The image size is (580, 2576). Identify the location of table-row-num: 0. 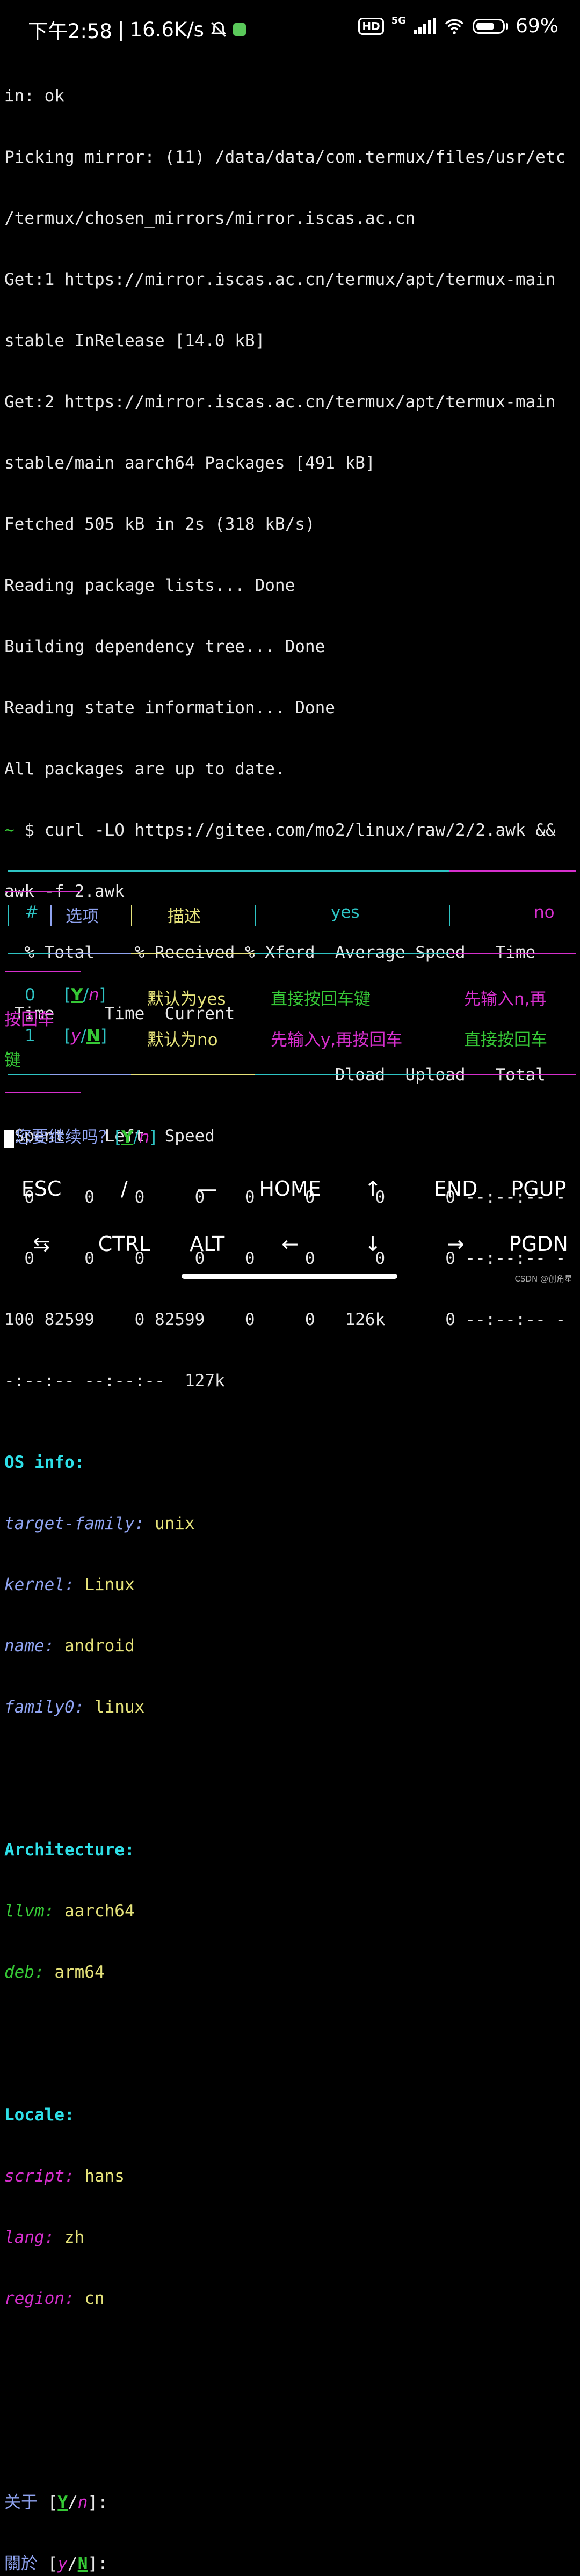
(30, 995).